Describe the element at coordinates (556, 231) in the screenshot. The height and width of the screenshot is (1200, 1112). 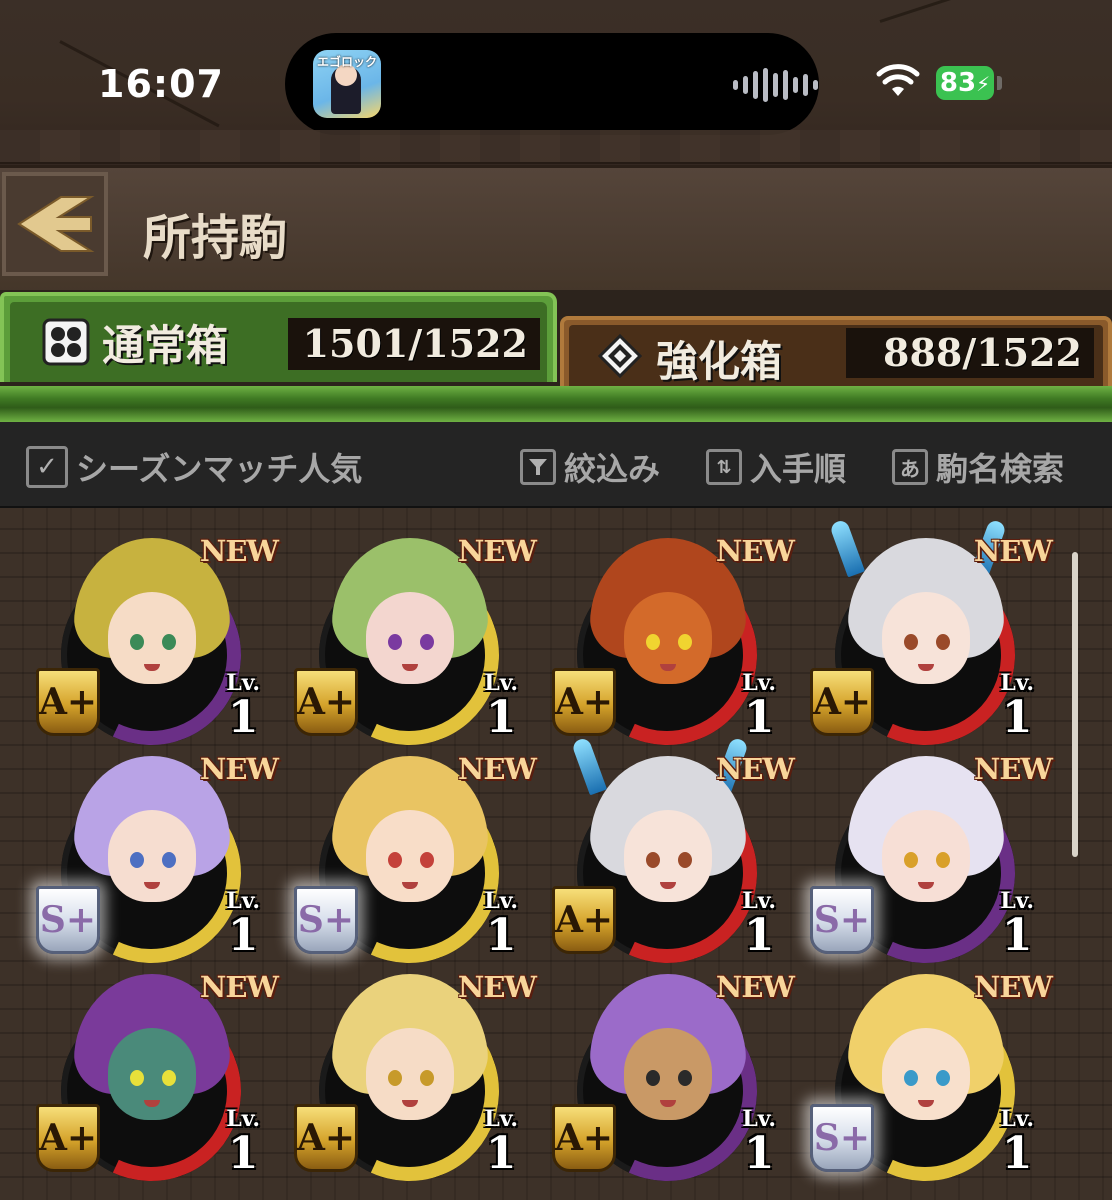
I see `screen-header: 所持駒` at that location.